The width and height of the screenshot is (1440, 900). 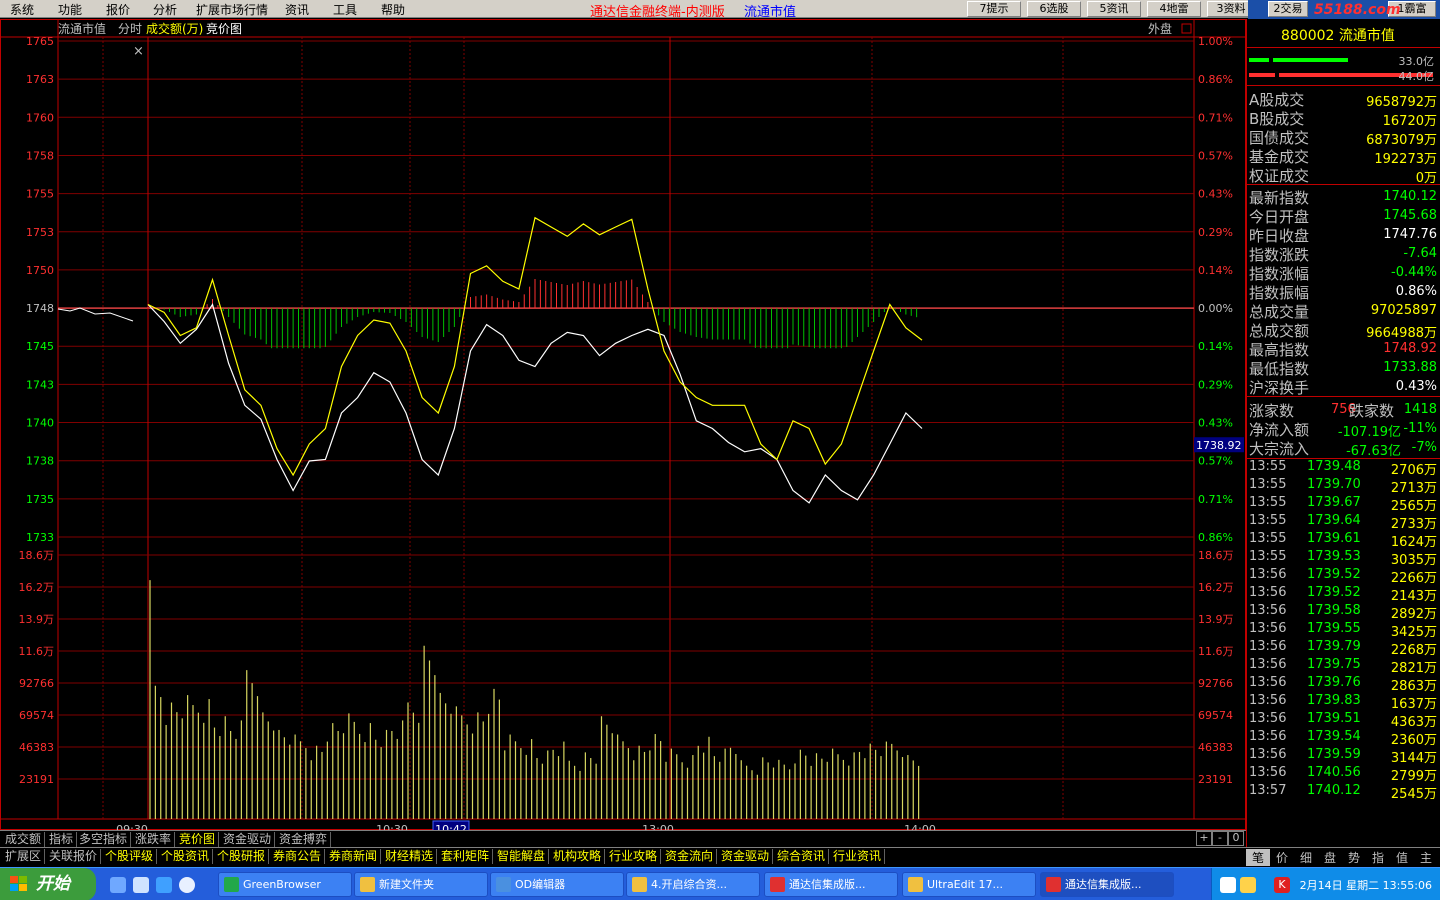 What do you see at coordinates (1334, 700) in the screenshot?
I see `tick-price: 1739.83` at bounding box center [1334, 700].